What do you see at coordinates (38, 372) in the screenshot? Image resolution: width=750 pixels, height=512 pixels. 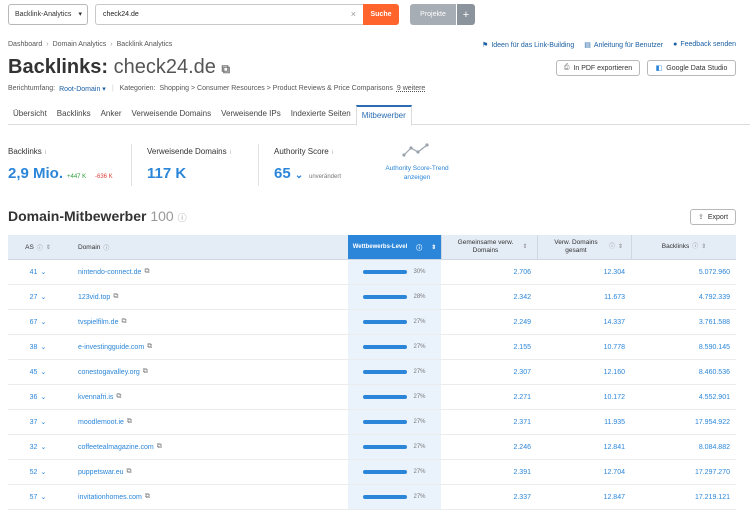 I see `as-cell: 45 ⌄` at bounding box center [38, 372].